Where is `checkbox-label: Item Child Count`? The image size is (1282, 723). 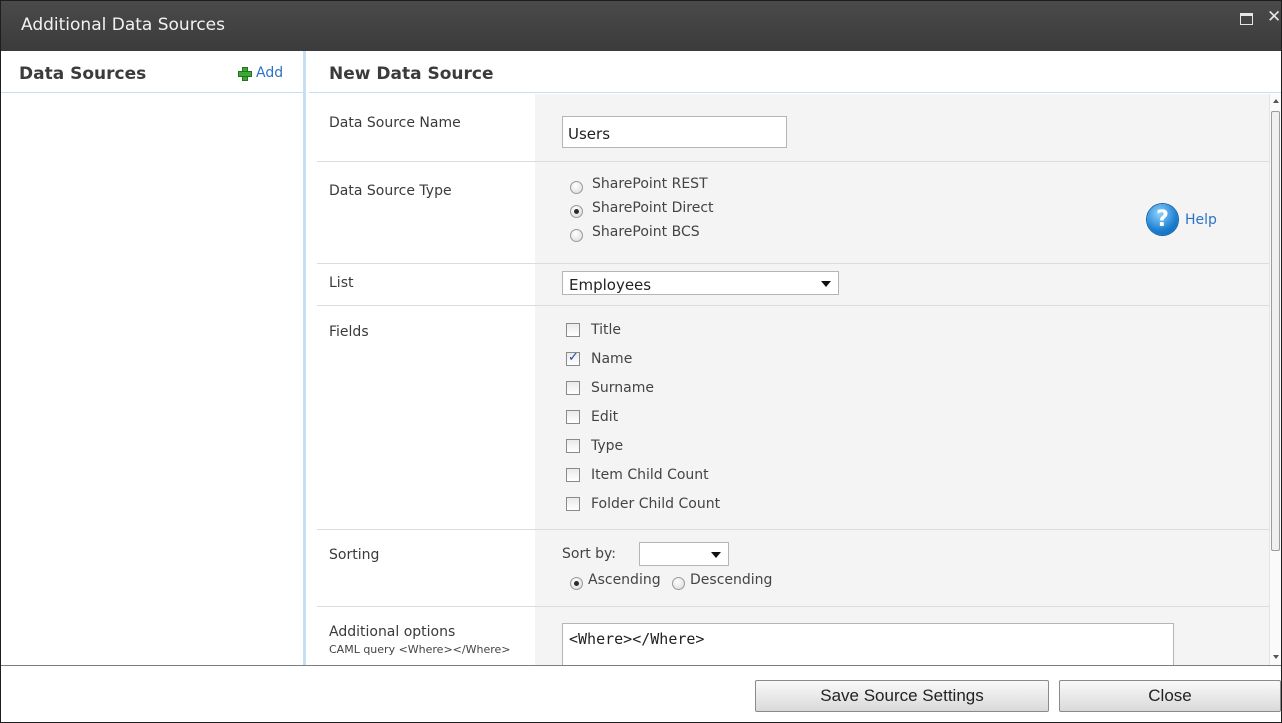 checkbox-label: Item Child Count is located at coordinates (650, 475).